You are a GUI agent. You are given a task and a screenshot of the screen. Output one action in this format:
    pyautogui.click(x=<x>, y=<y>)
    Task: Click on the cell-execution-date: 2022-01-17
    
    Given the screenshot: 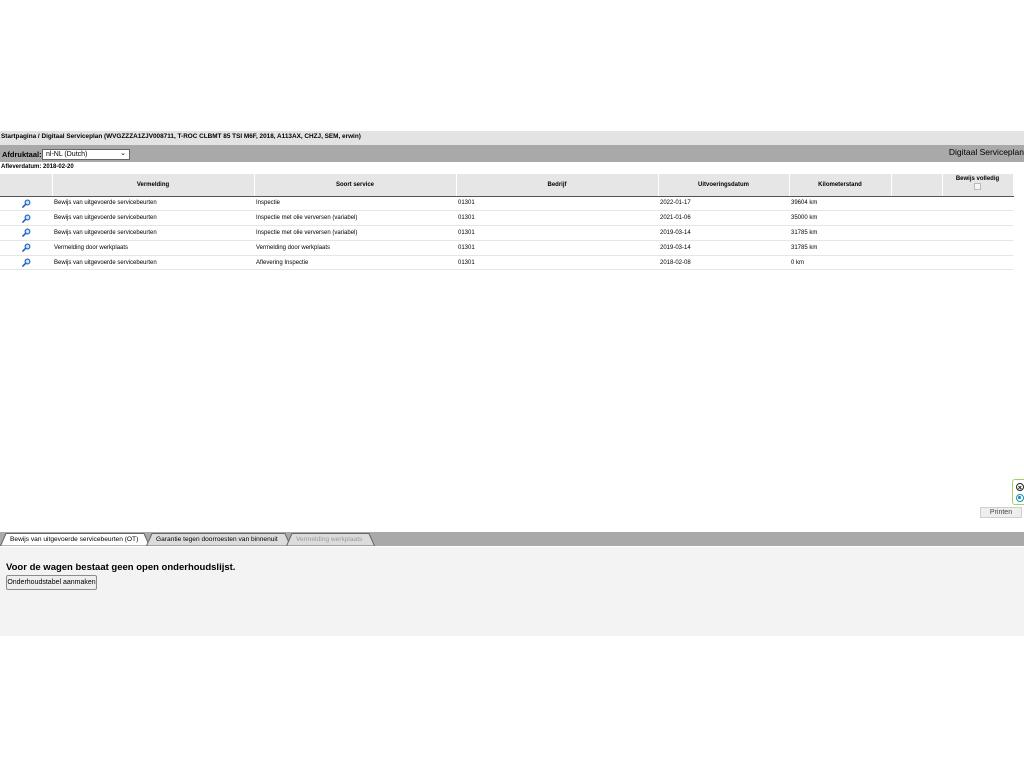 What is the action you would take?
    pyautogui.click(x=723, y=204)
    